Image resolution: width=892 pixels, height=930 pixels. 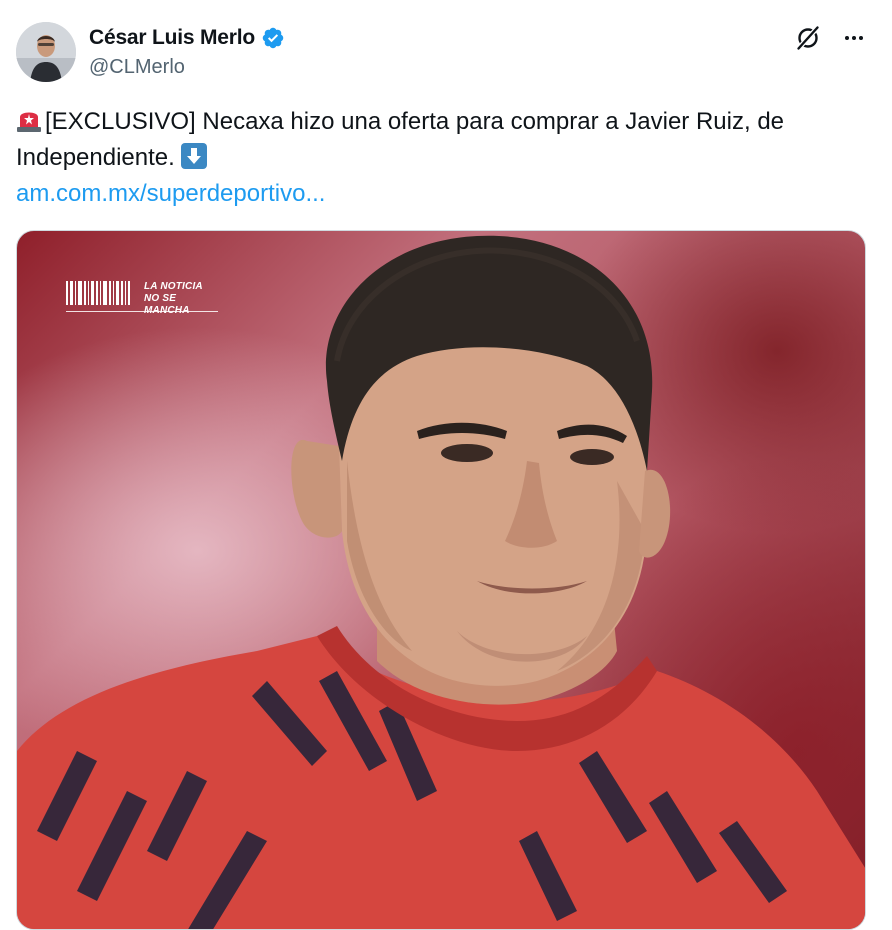 I want to click on tweet-actions-top, so click(x=831, y=38).